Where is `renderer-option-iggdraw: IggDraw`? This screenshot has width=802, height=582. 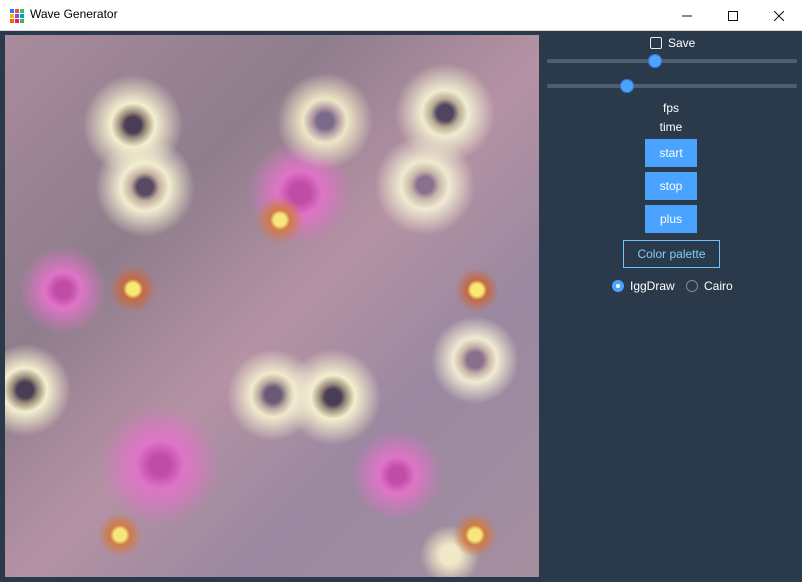
renderer-option-iggdraw: IggDraw is located at coordinates (643, 286).